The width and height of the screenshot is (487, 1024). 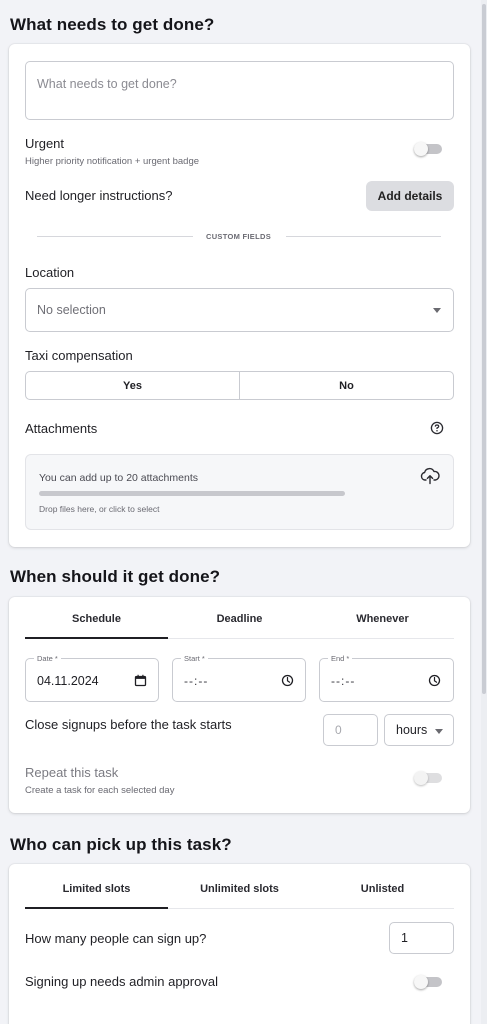 I want to click on slots-value: 1, so click(x=404, y=938).